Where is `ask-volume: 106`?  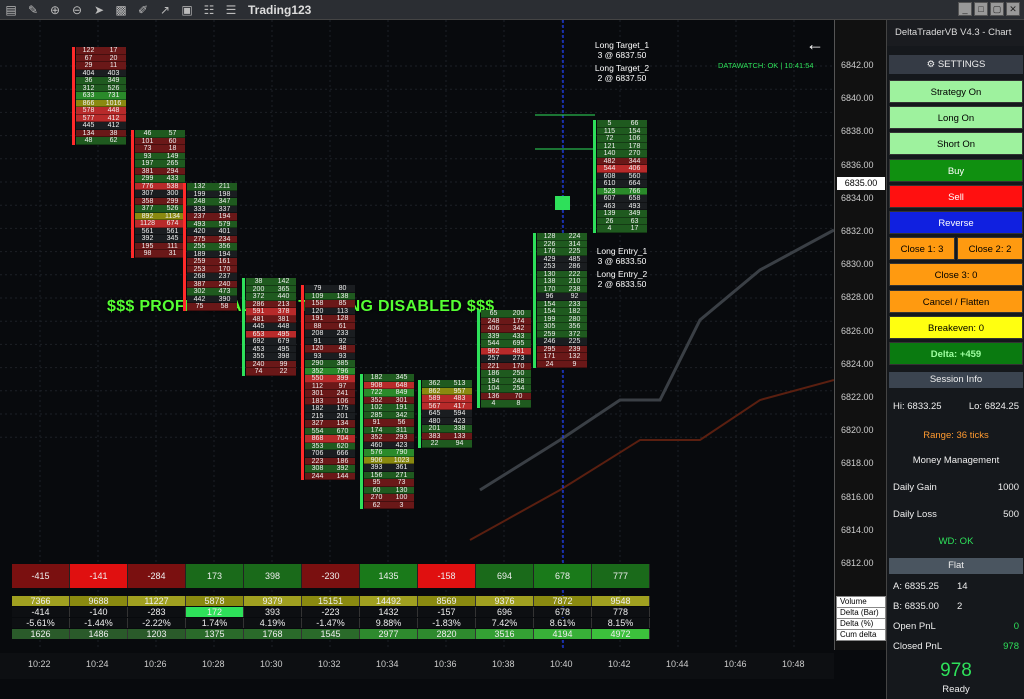 ask-volume: 106 is located at coordinates (342, 401).